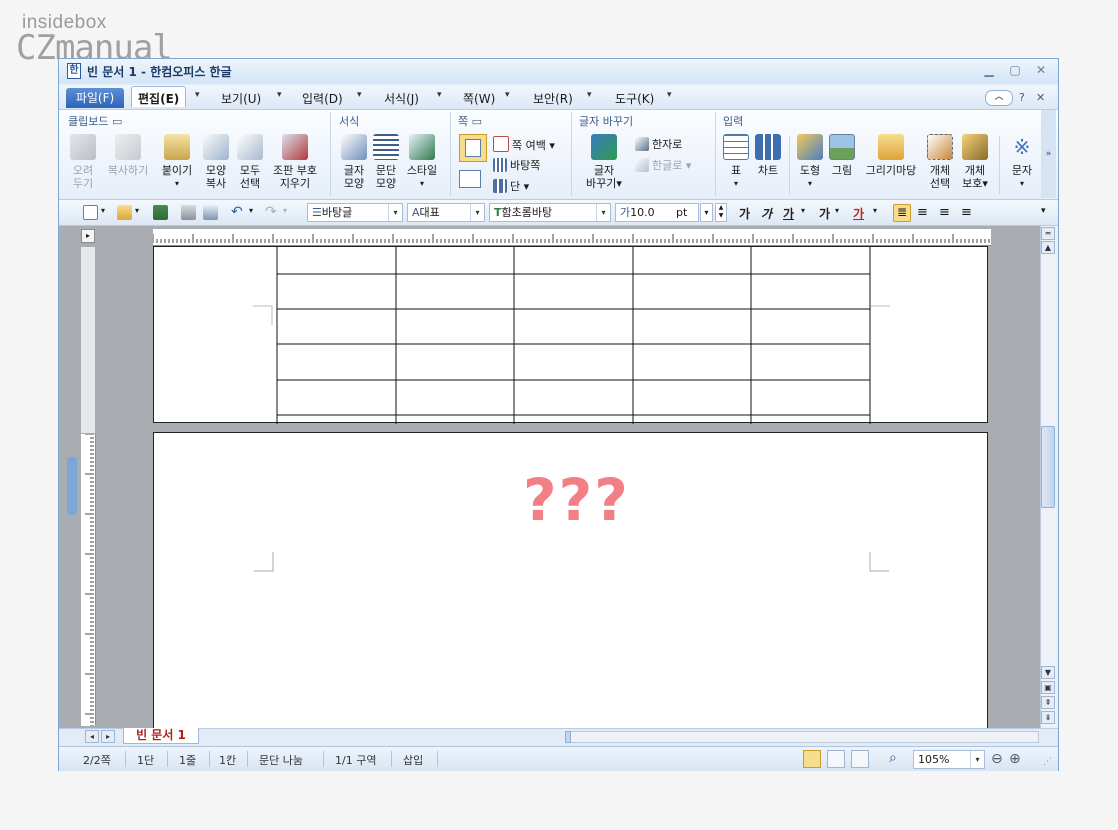  I want to click on align-left-icon: ≡, so click(924, 212).